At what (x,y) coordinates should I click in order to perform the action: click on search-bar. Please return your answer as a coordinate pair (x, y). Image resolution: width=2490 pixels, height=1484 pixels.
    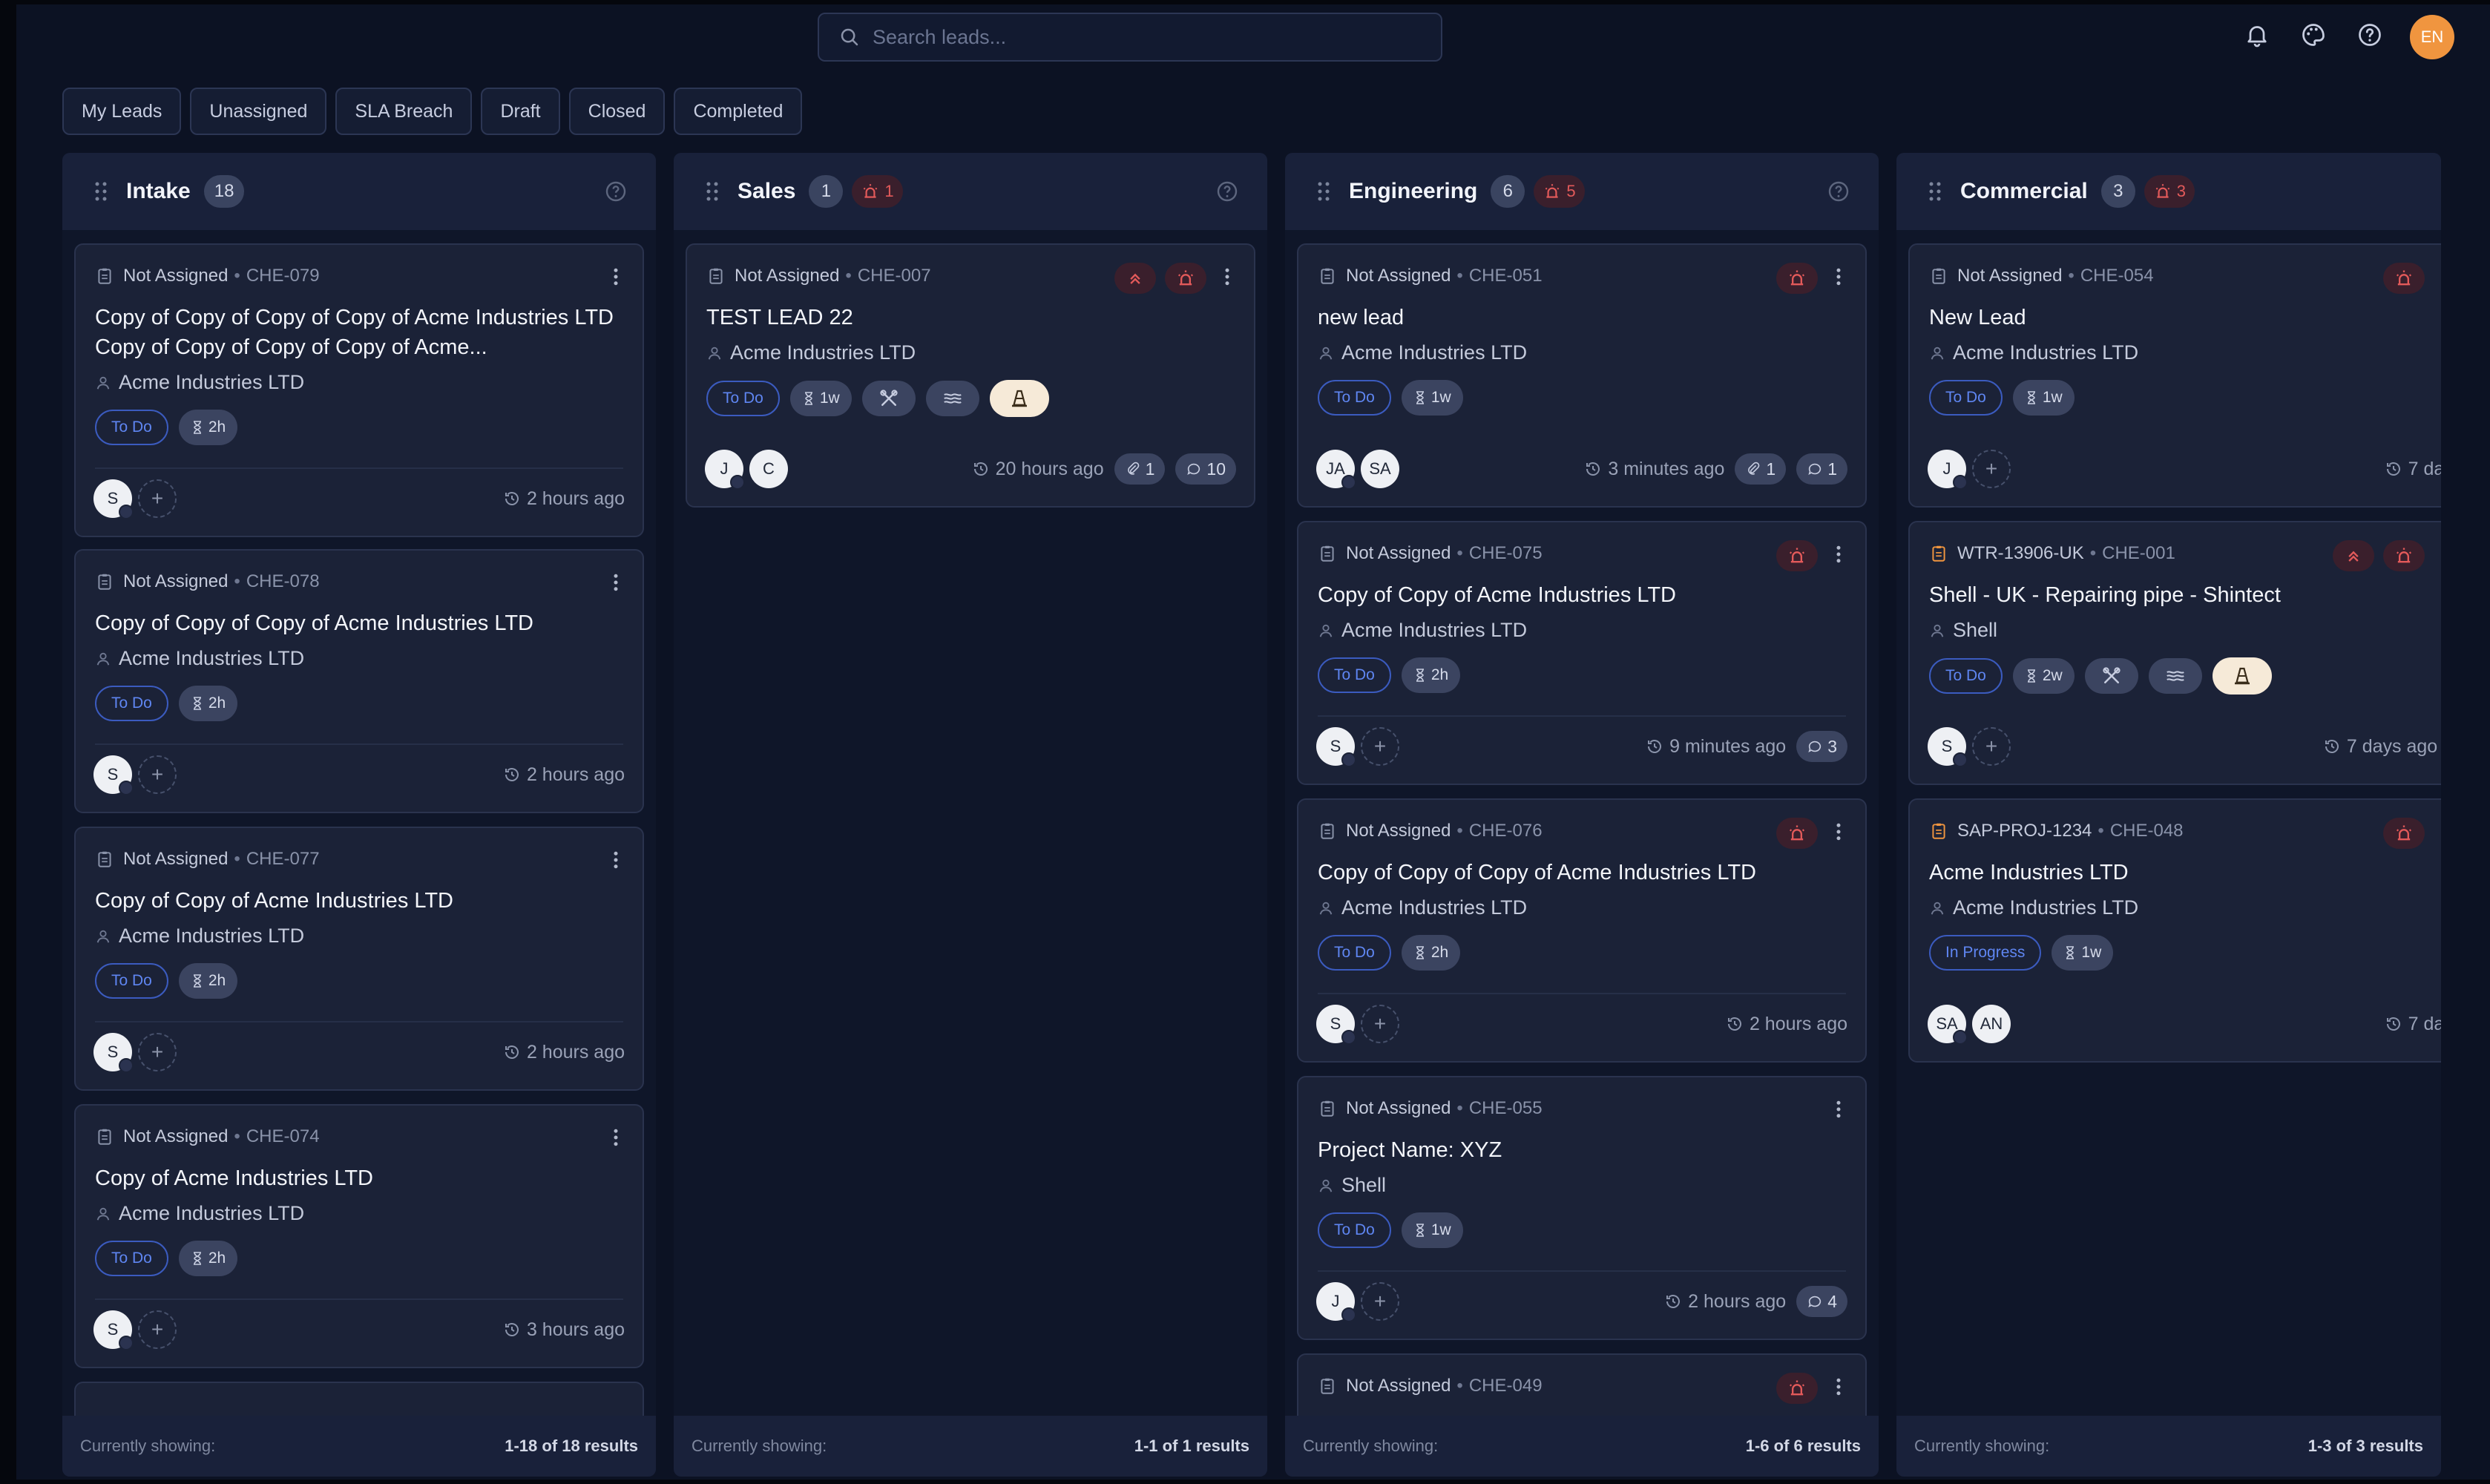
    Looking at the image, I should click on (1130, 37).